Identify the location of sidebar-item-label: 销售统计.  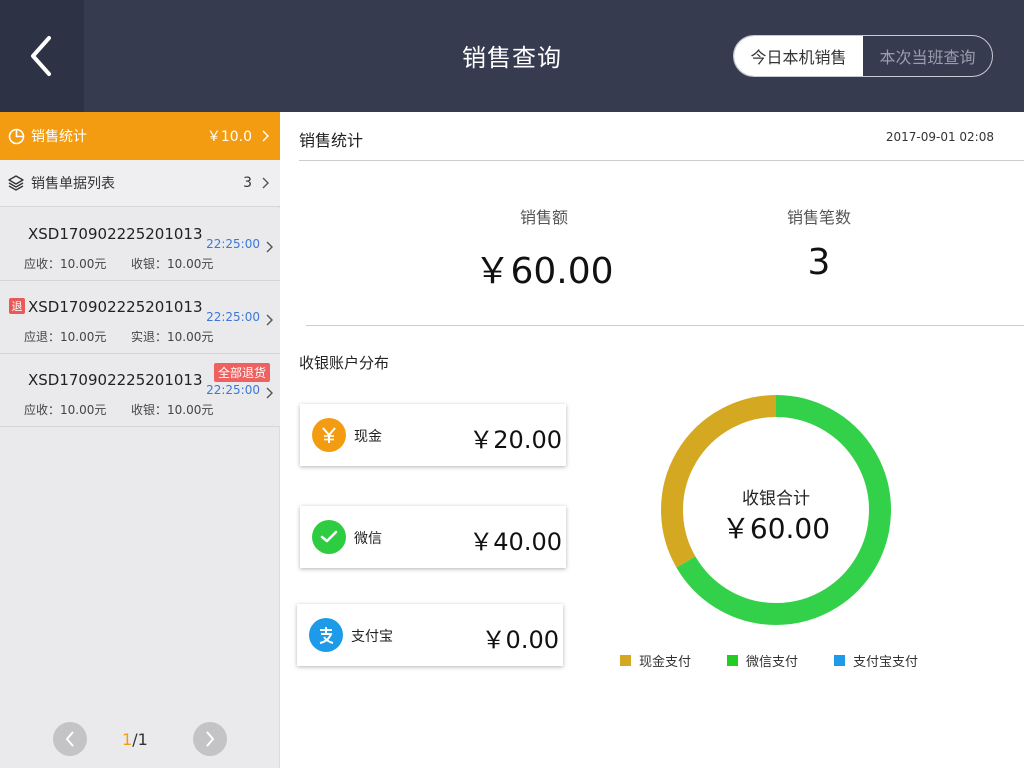
(59, 137).